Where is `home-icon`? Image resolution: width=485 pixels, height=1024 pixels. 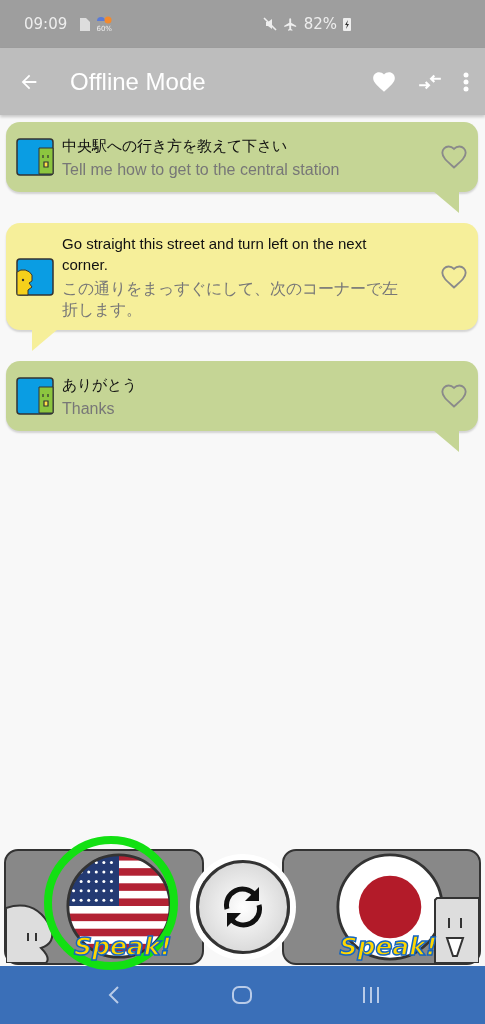
home-icon is located at coordinates (242, 995).